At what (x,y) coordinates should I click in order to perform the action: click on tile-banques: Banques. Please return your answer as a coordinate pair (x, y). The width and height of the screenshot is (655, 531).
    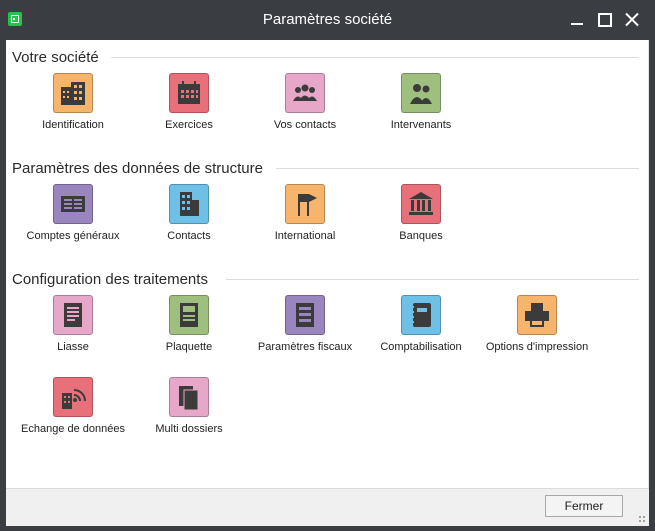
    Looking at the image, I should click on (421, 213).